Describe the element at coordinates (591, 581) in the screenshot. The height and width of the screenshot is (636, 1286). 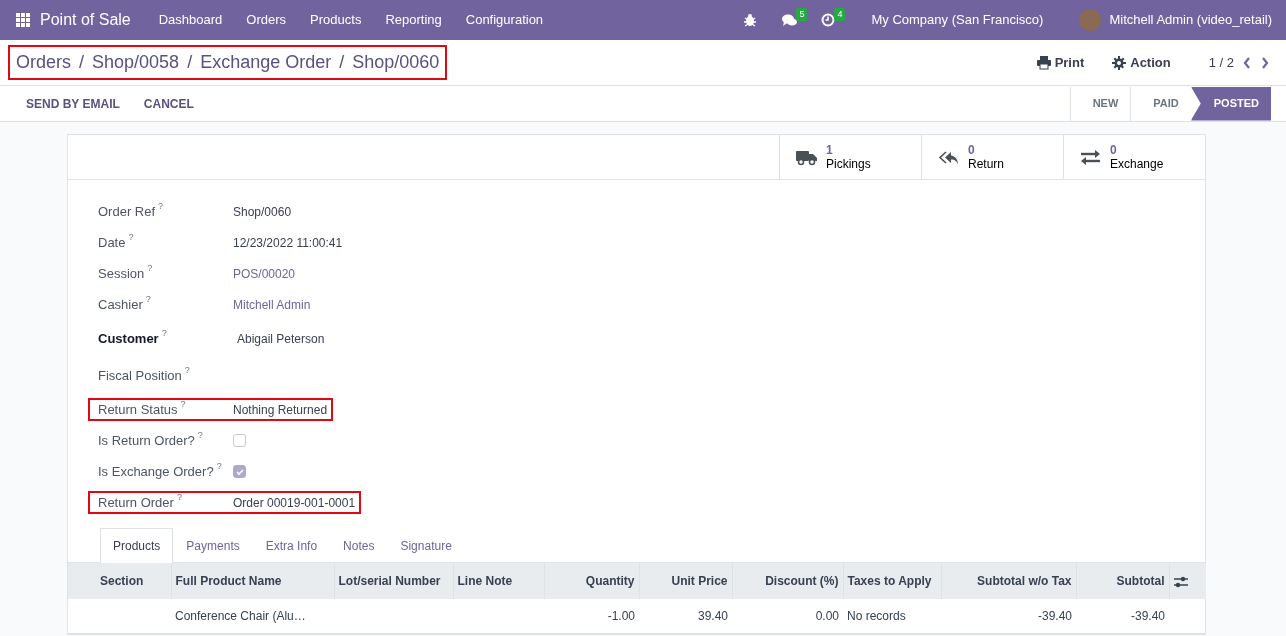
I see `column-header: Quantity` at that location.